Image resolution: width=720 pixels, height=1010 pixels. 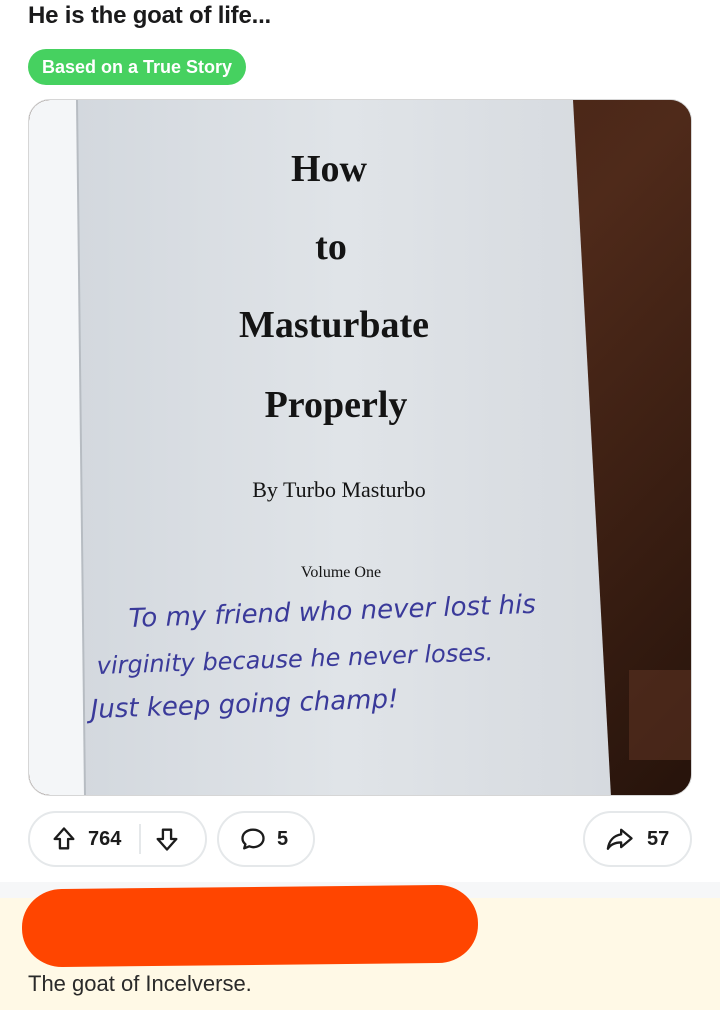 What do you see at coordinates (64, 839) in the screenshot?
I see `arrow-up-icon` at bounding box center [64, 839].